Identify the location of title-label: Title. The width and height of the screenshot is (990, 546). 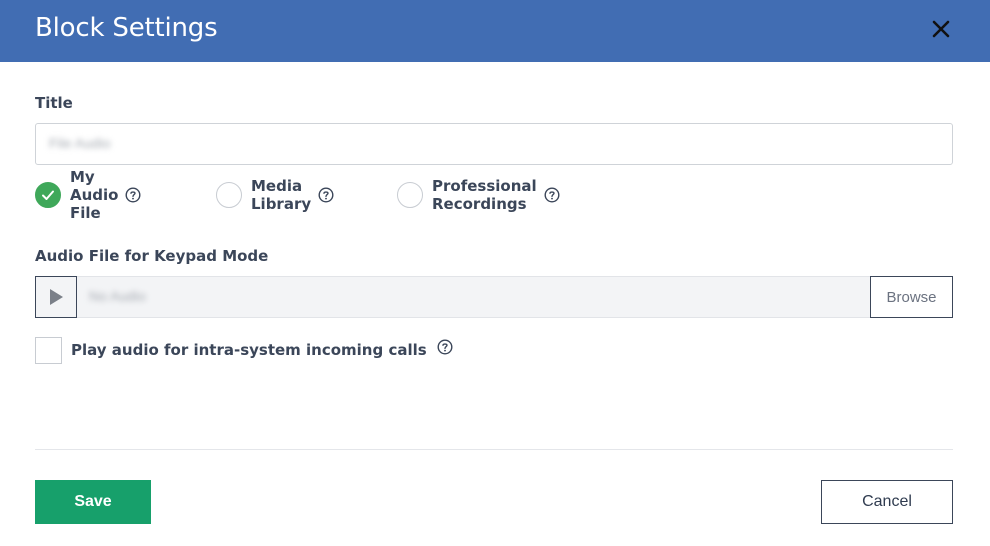
(54, 103).